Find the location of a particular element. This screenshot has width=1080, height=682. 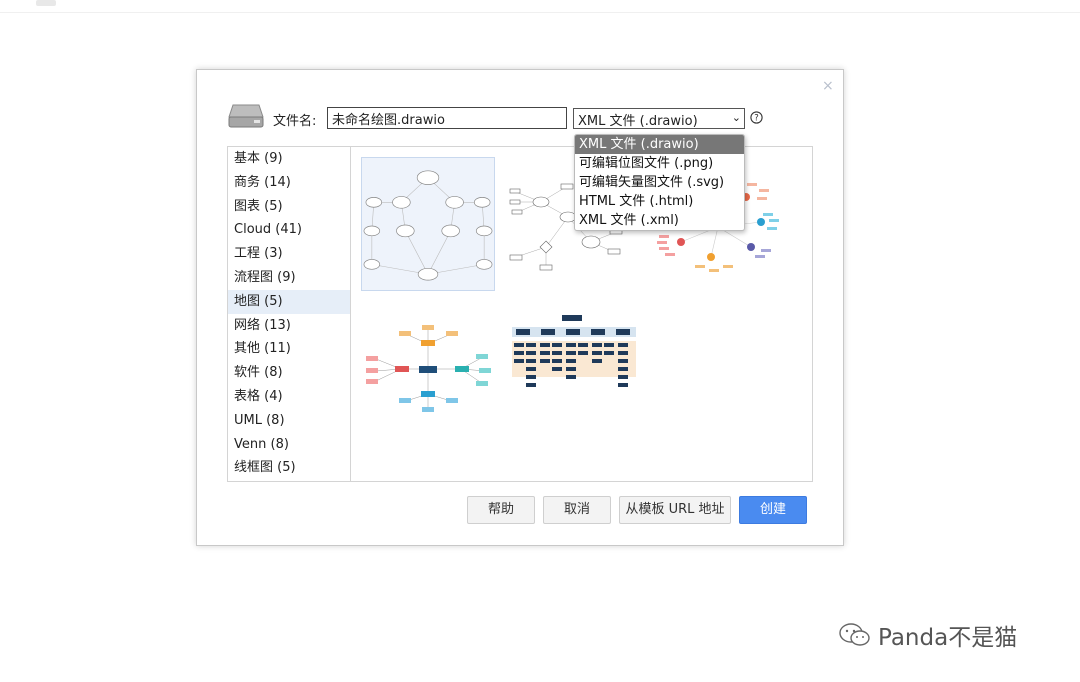

toolbar-placeholder is located at coordinates (46, 3).